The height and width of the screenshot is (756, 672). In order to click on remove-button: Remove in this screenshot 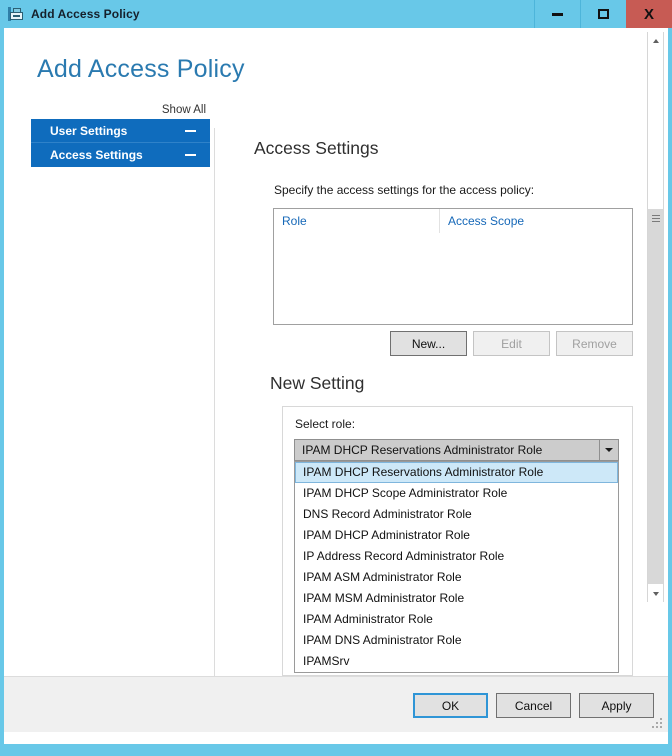, I will do `click(594, 343)`.